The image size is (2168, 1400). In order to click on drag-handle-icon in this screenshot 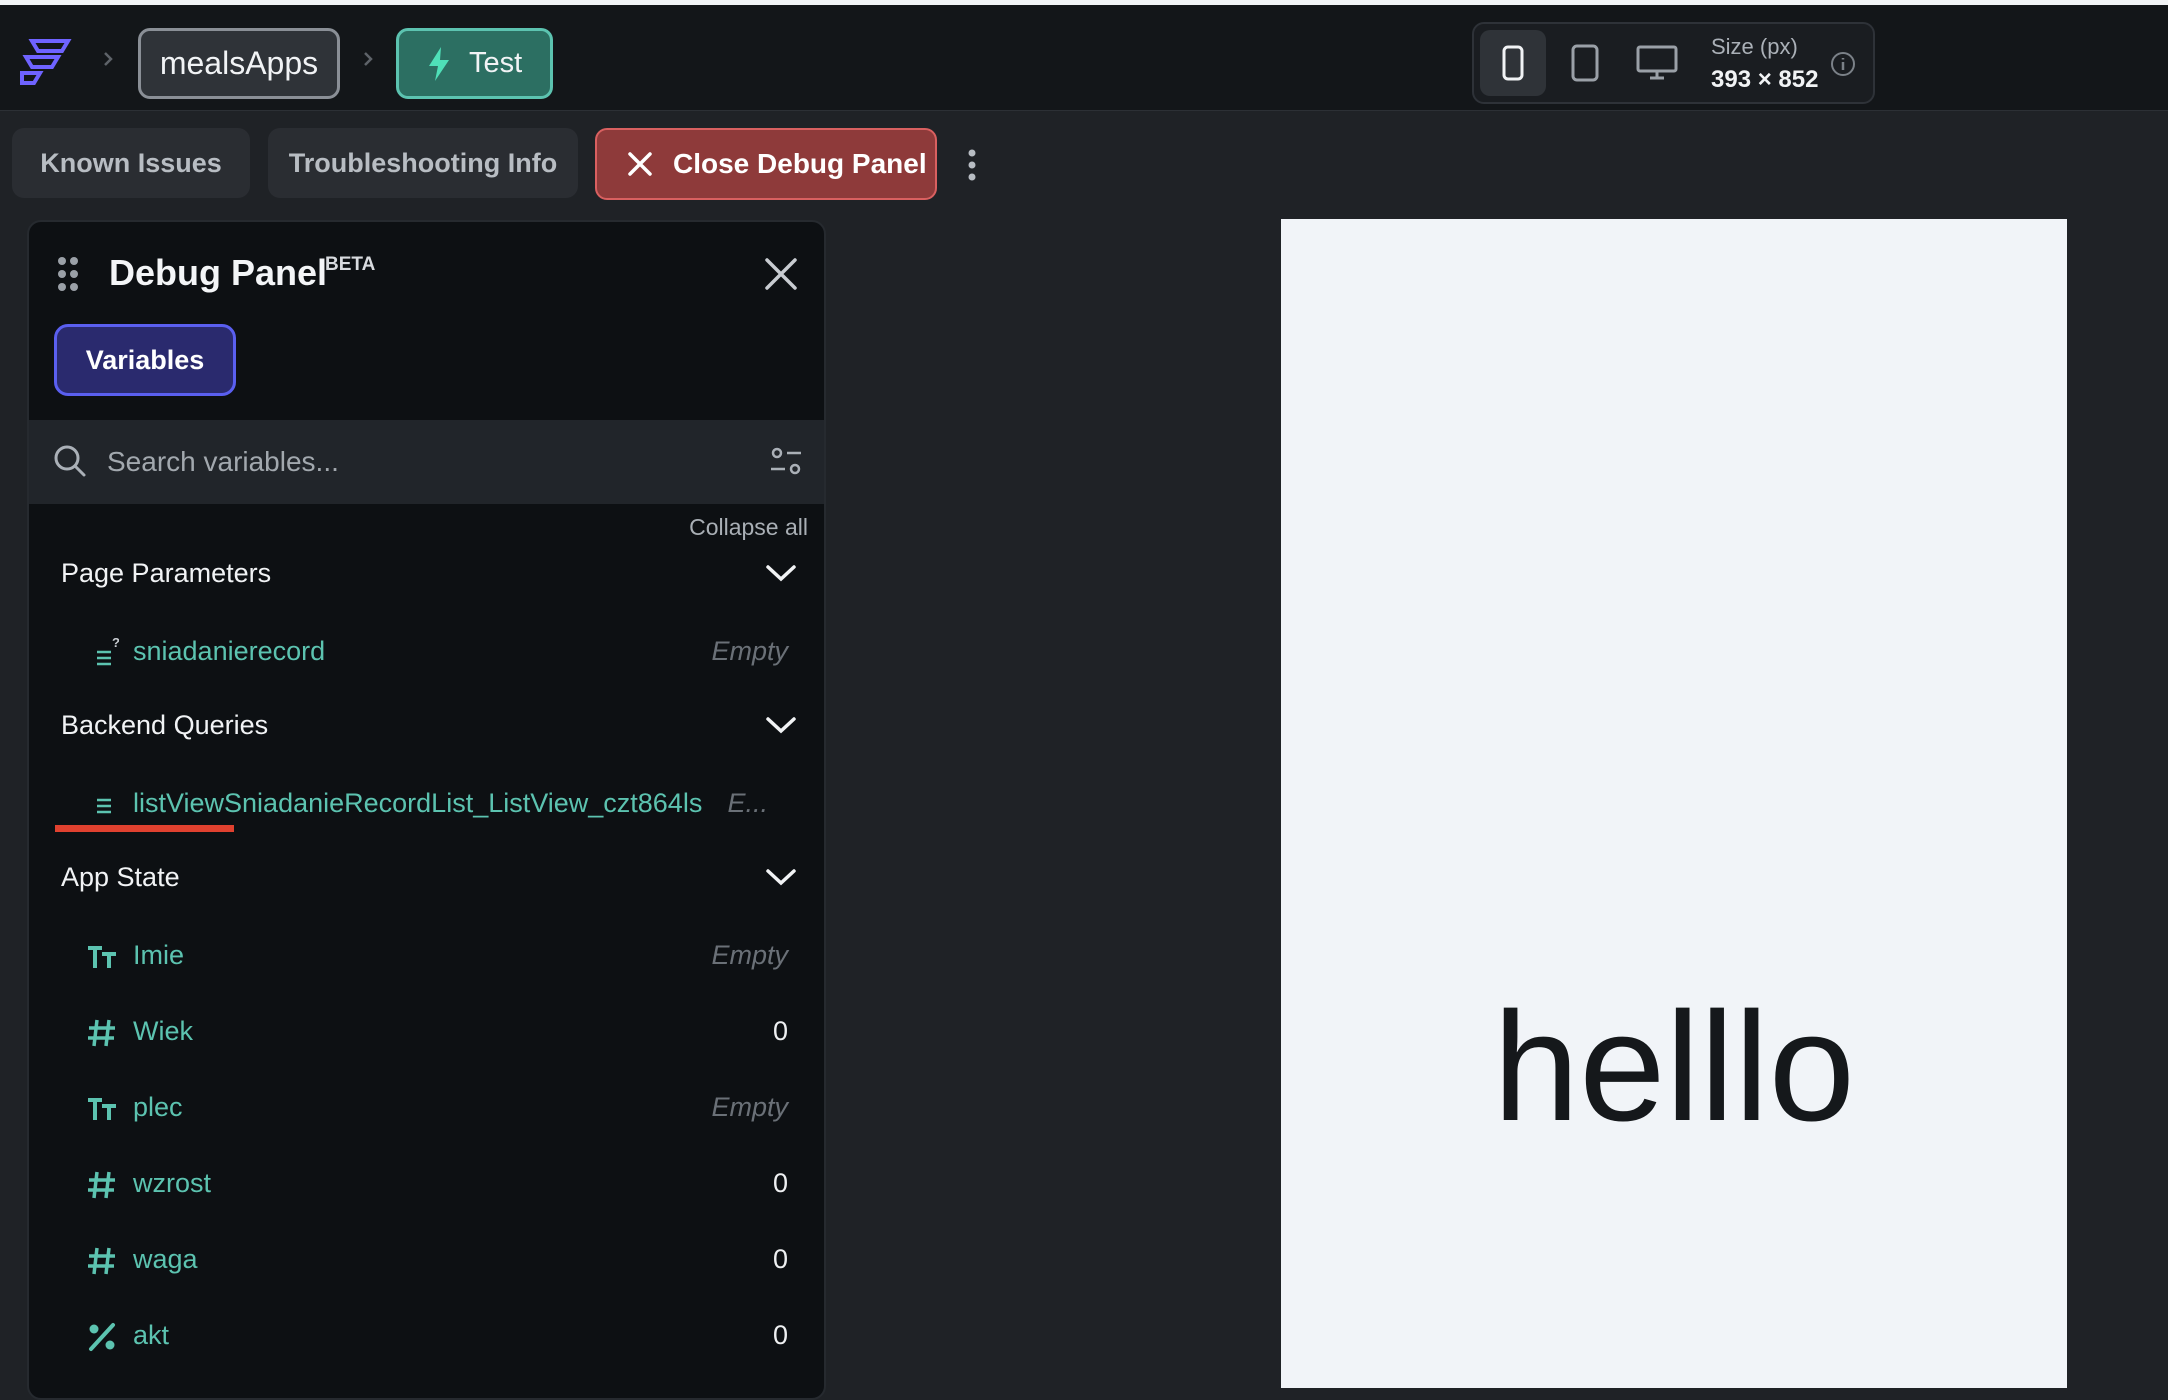, I will do `click(68, 274)`.